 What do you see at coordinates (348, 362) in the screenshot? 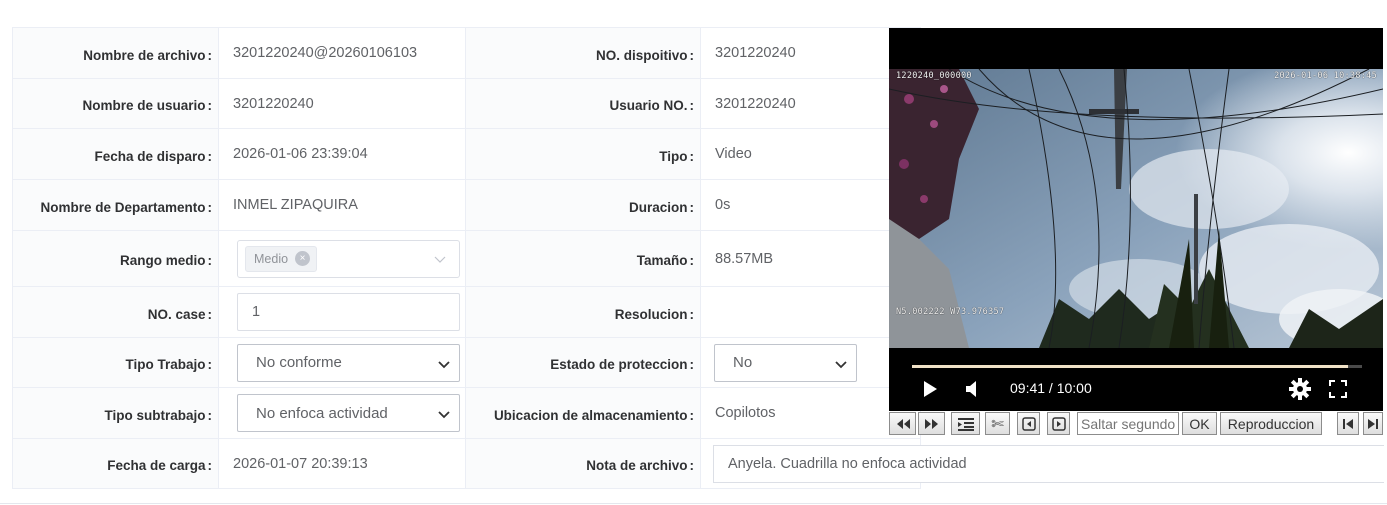
I see `work-type-select: No conforme` at bounding box center [348, 362].